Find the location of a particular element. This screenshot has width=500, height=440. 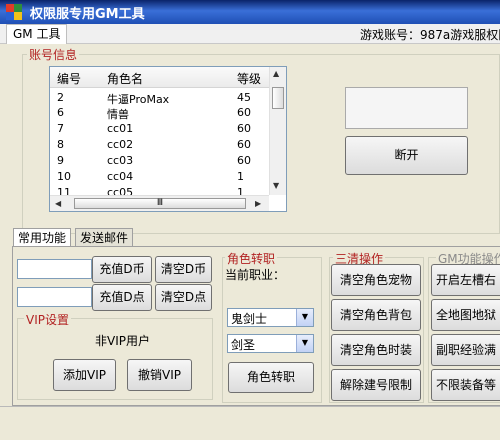

open-left-slot-button: 开启左槽右 is located at coordinates (465, 280).